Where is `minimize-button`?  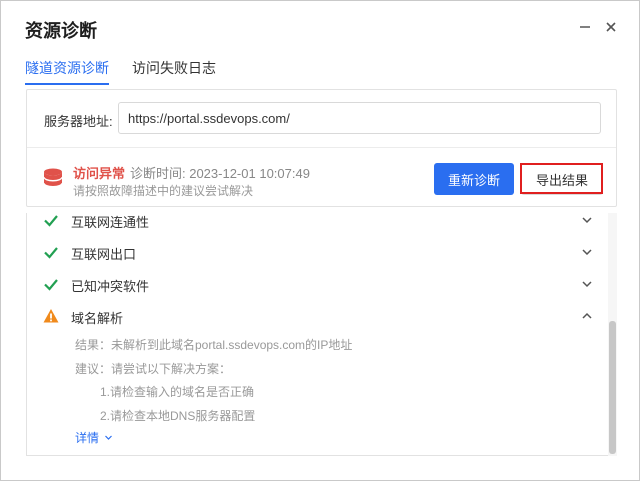
minimize-button is located at coordinates (585, 27).